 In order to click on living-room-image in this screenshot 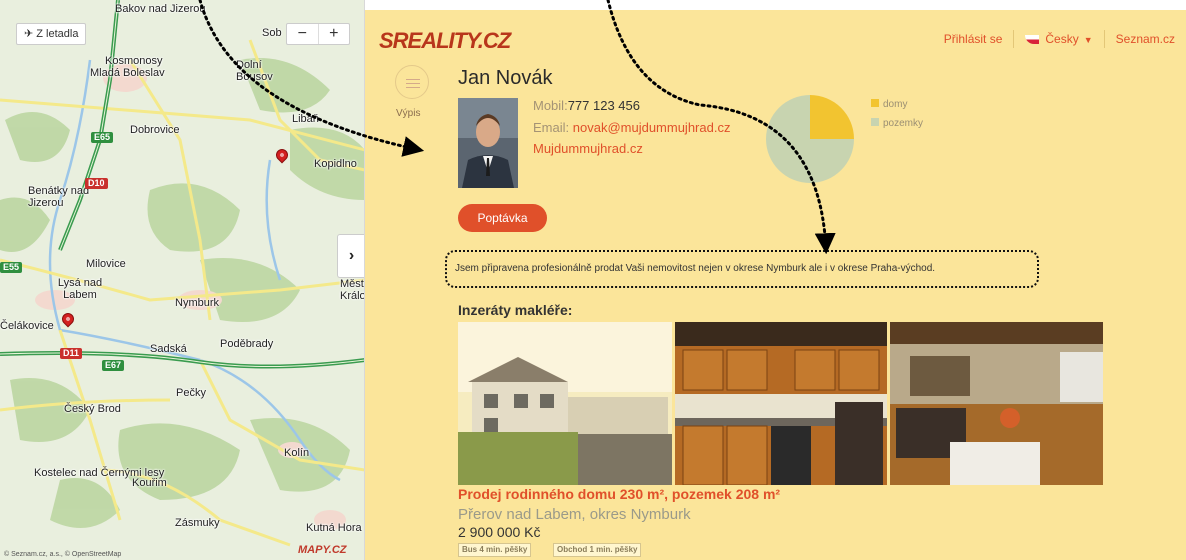, I will do `click(996, 403)`.